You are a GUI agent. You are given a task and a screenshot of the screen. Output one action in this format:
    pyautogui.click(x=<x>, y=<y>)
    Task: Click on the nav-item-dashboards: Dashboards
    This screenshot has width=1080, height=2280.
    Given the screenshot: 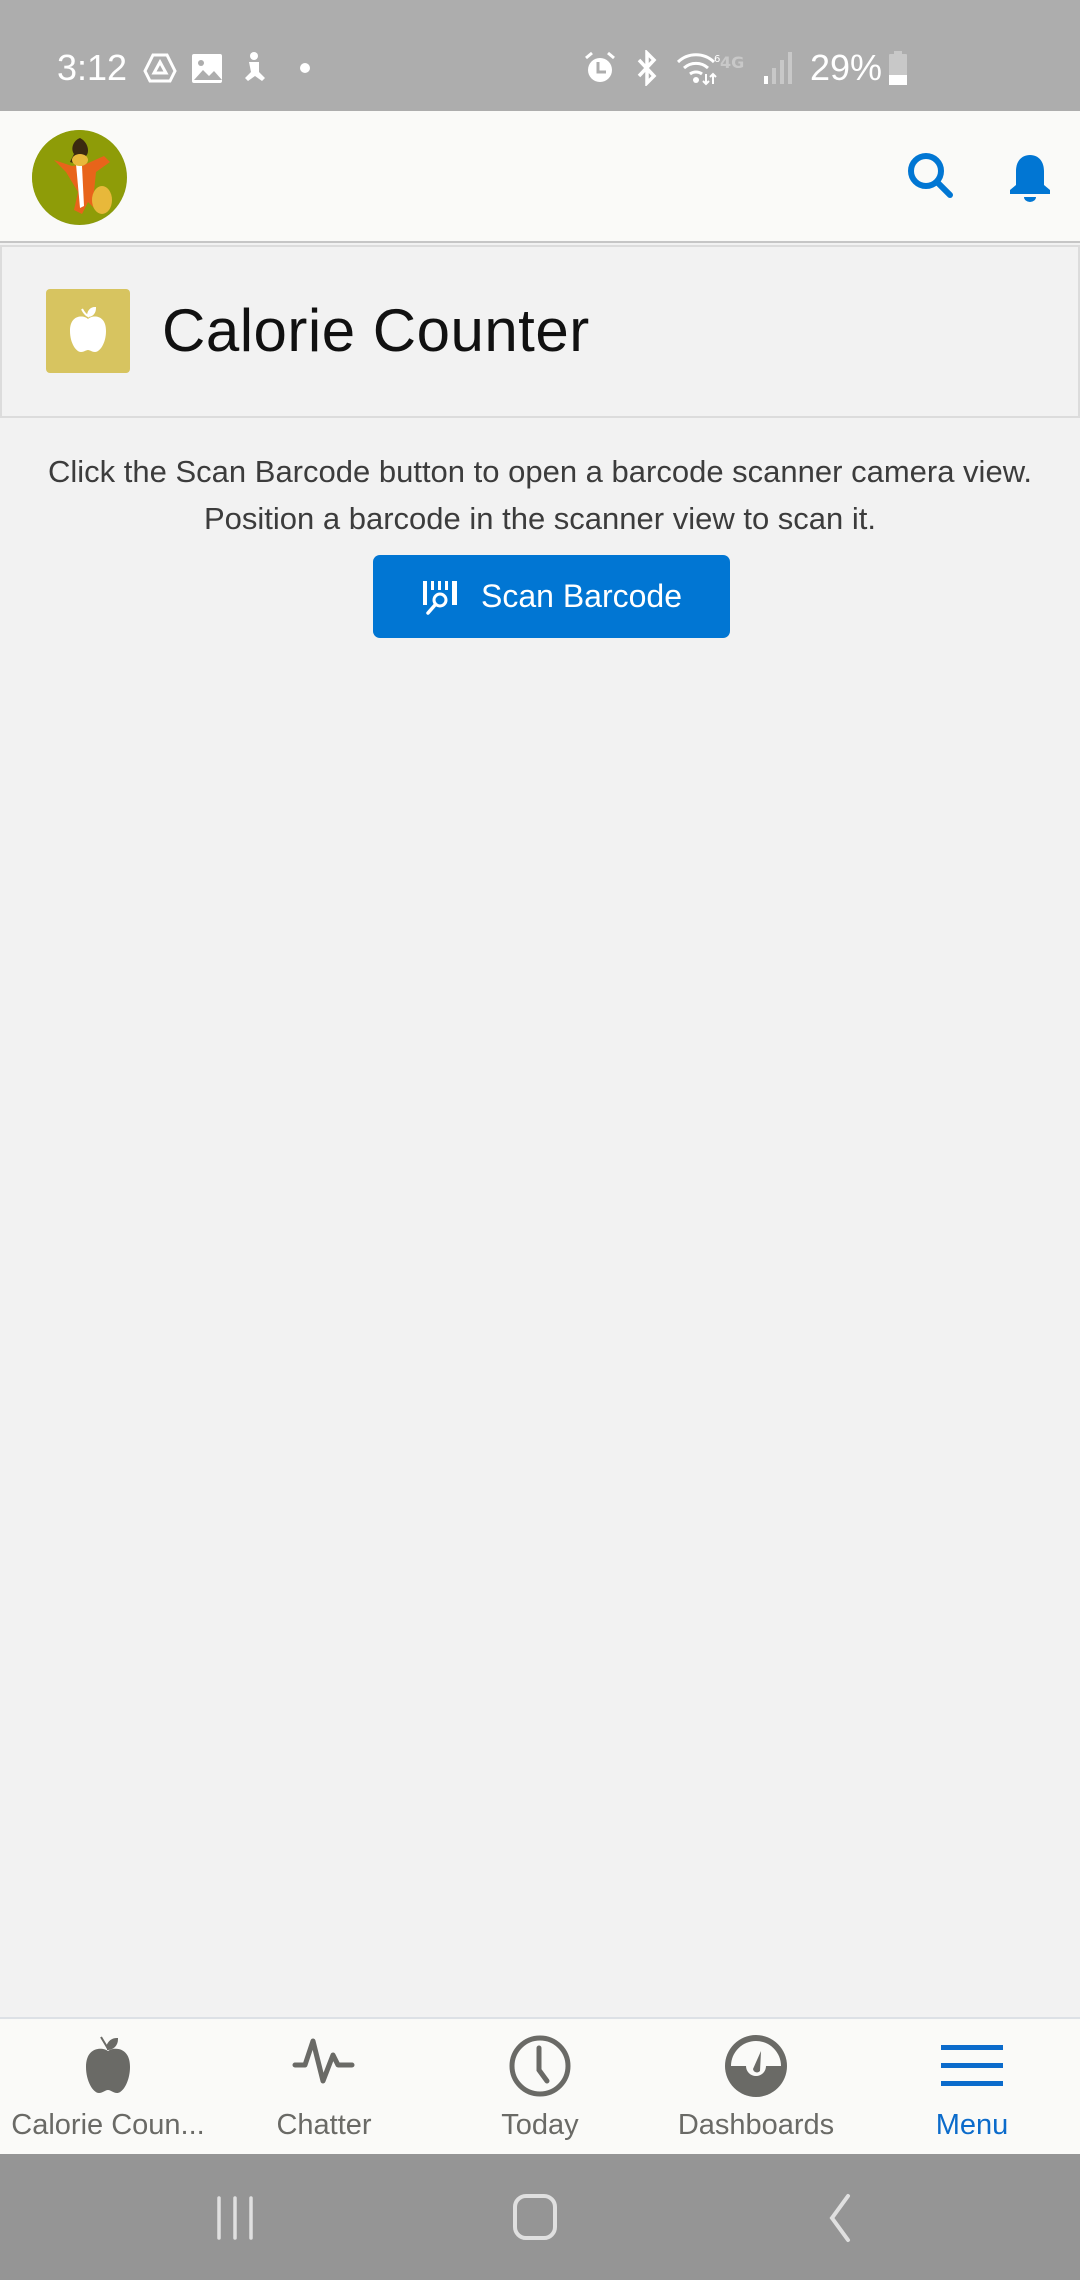 What is the action you would take?
    pyautogui.click(x=756, y=2086)
    